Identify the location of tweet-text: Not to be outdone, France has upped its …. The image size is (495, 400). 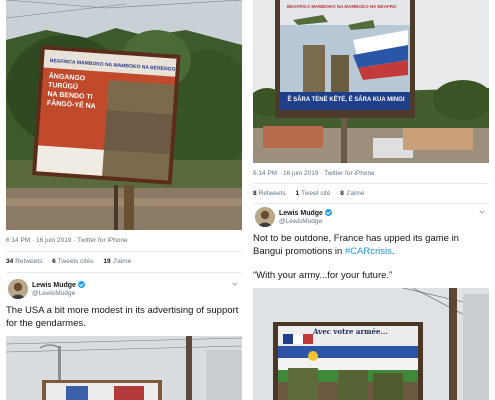
(371, 245).